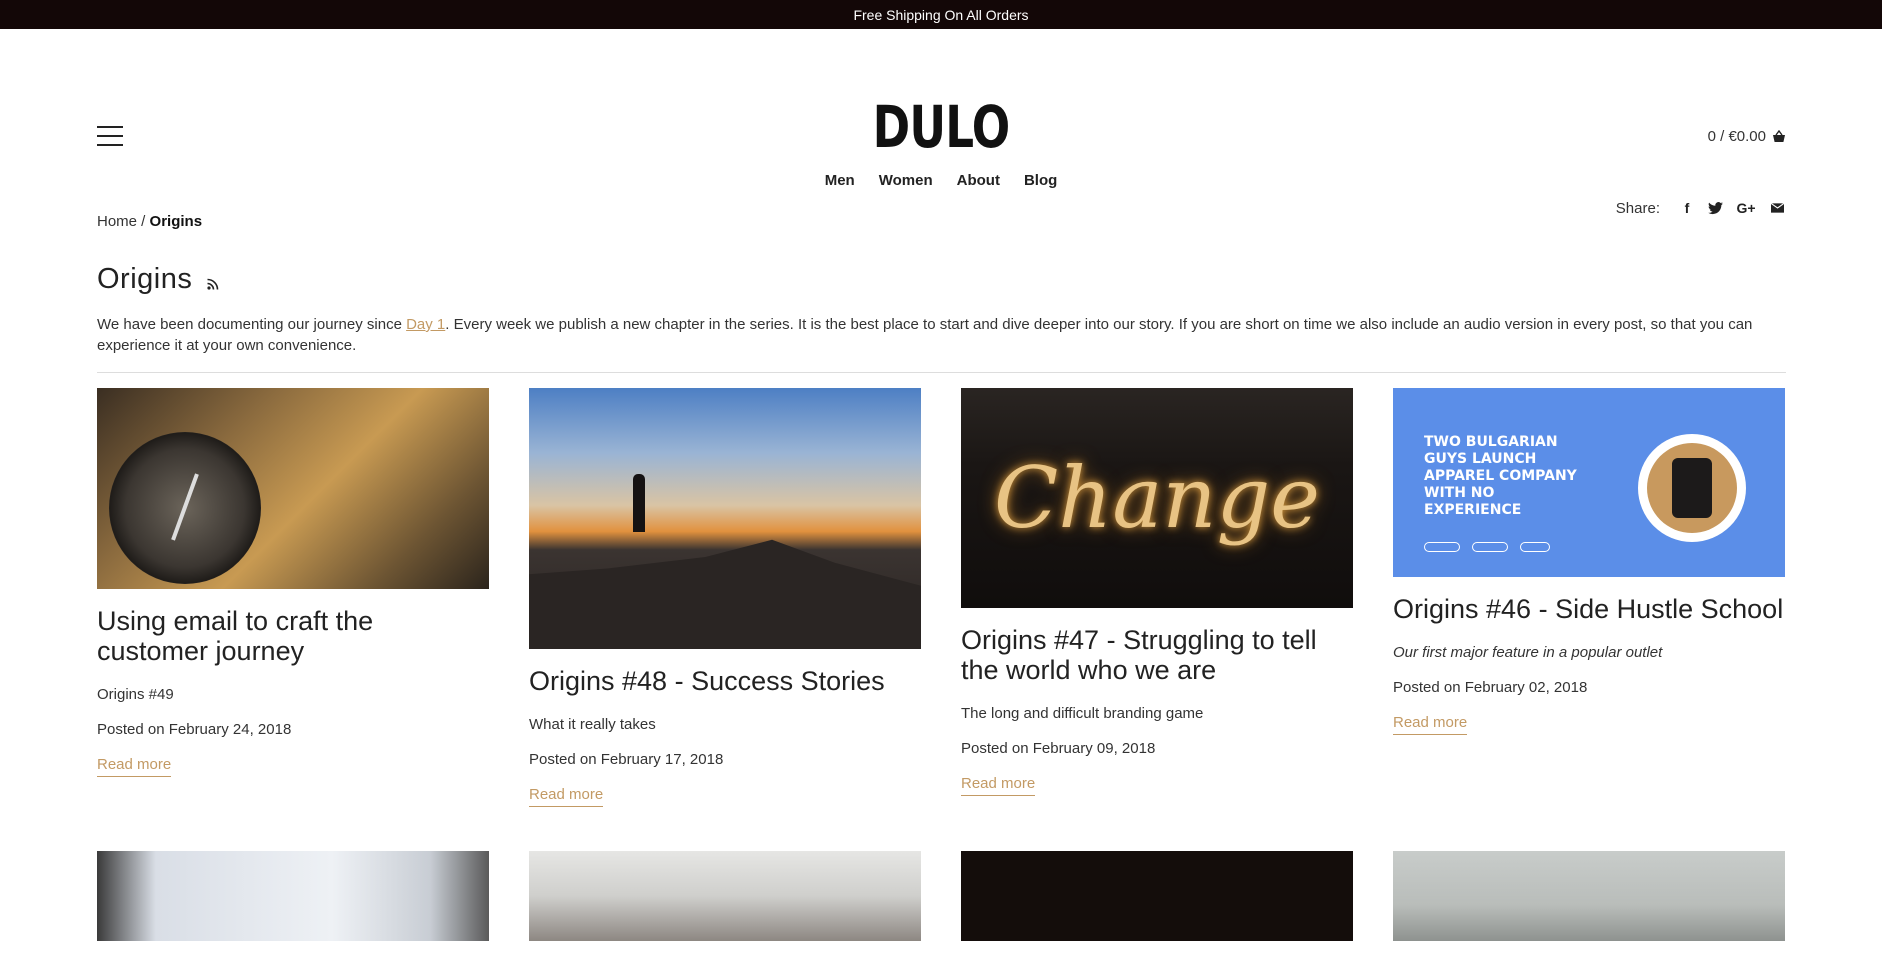 The height and width of the screenshot is (956, 1882). What do you see at coordinates (725, 896) in the screenshot?
I see `post-image-umbrella` at bounding box center [725, 896].